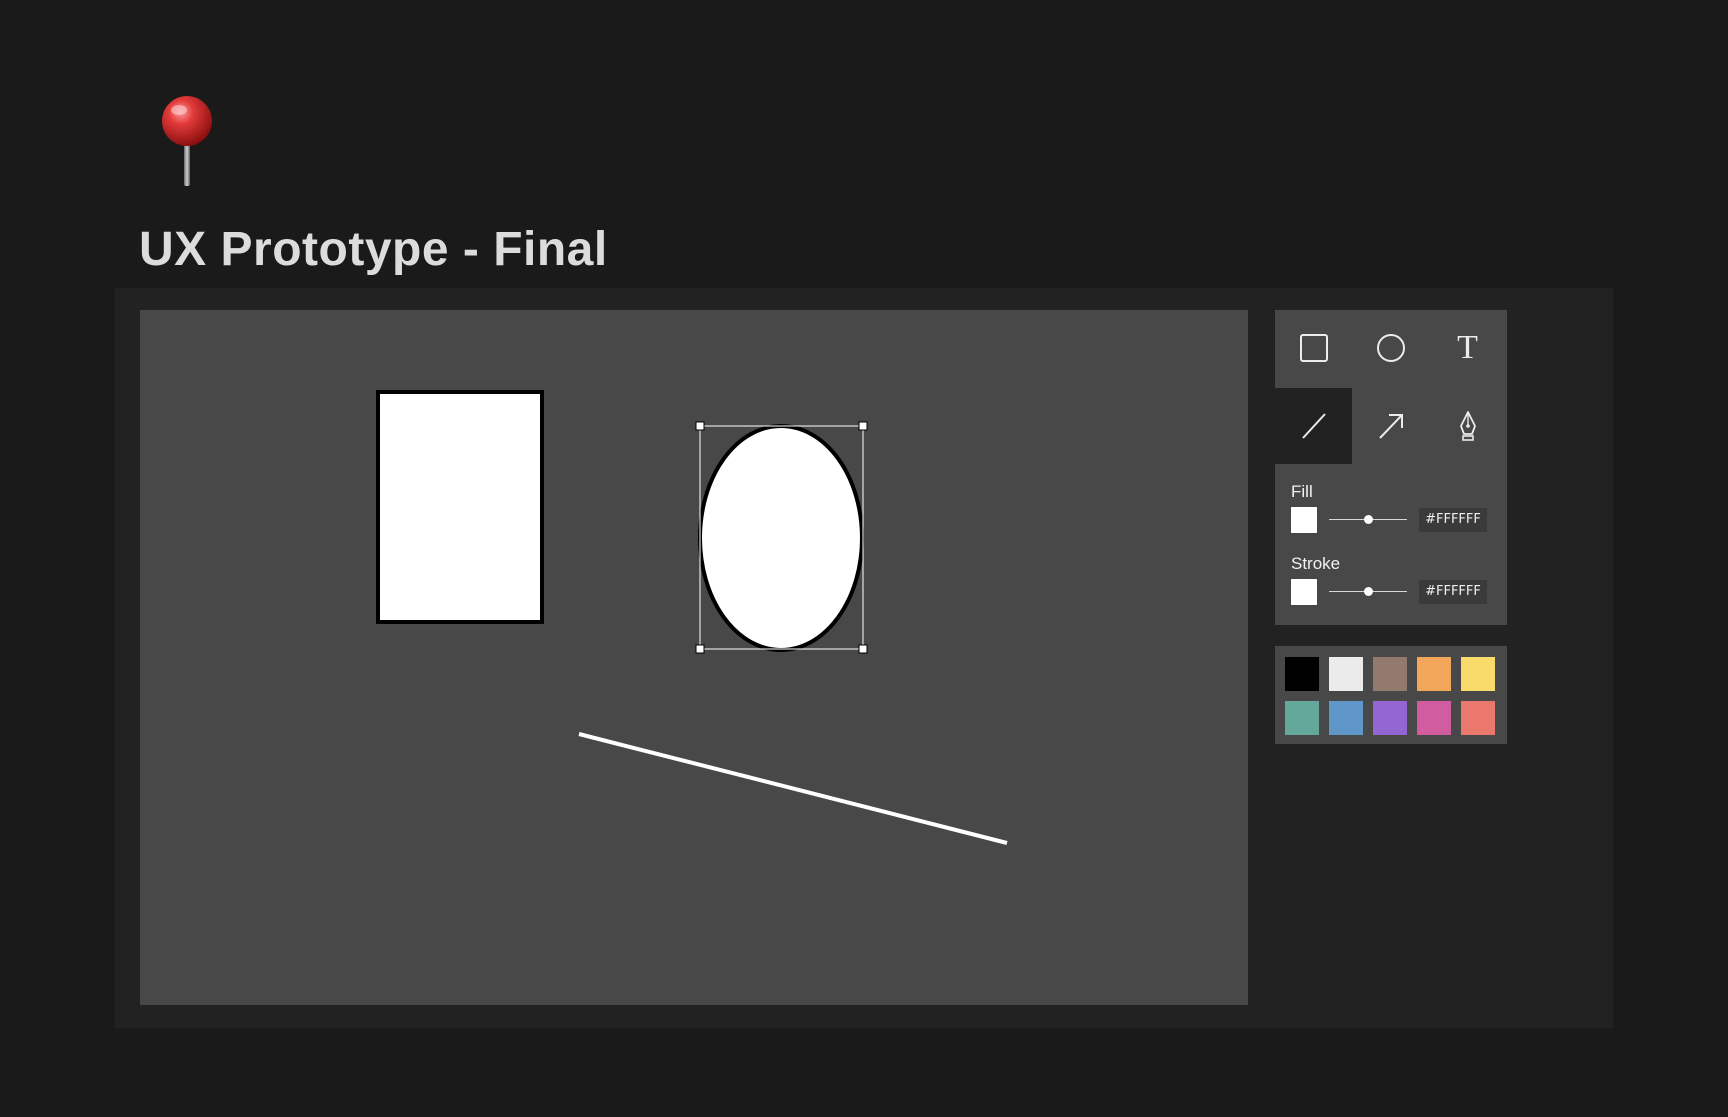  Describe the element at coordinates (863, 649) in the screenshot. I see `resize-handle-bottom-right` at that location.